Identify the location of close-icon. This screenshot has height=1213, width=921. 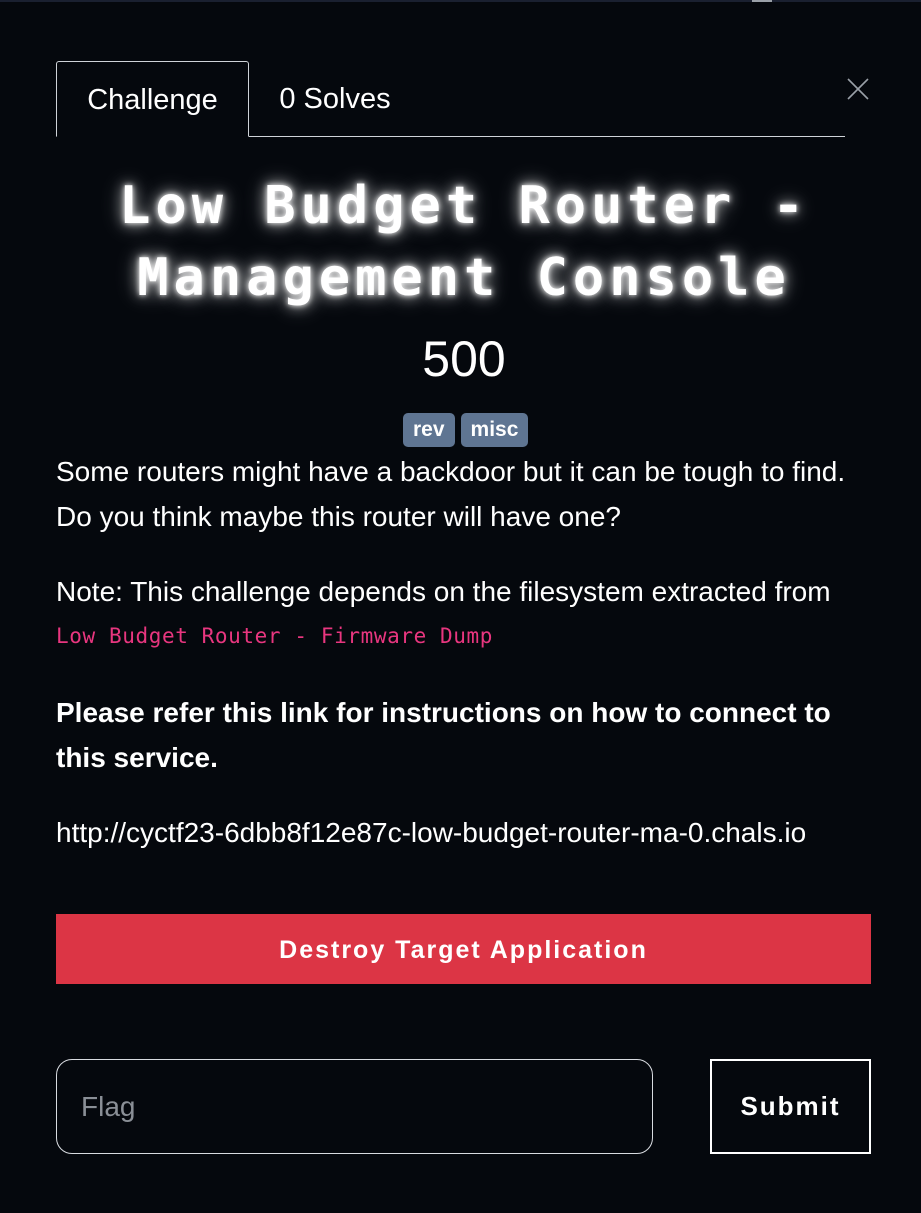
(858, 89).